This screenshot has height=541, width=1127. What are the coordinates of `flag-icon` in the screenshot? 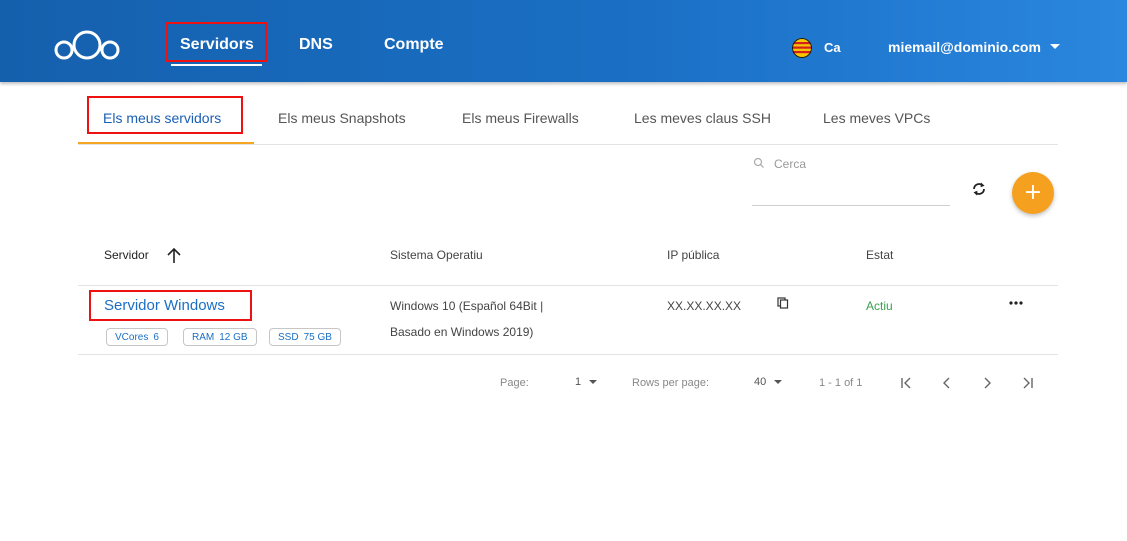 It's located at (802, 48).